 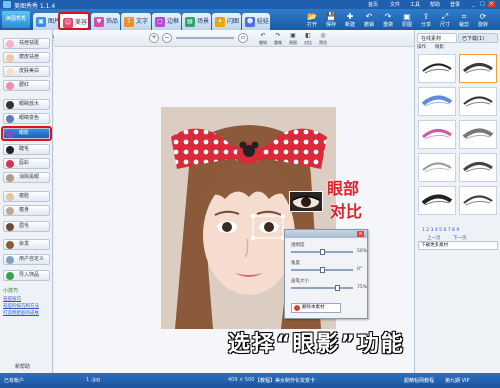 What do you see at coordinates (26, 275) in the screenshot?
I see `import-accessory-button: 导入饰品` at bounding box center [26, 275].